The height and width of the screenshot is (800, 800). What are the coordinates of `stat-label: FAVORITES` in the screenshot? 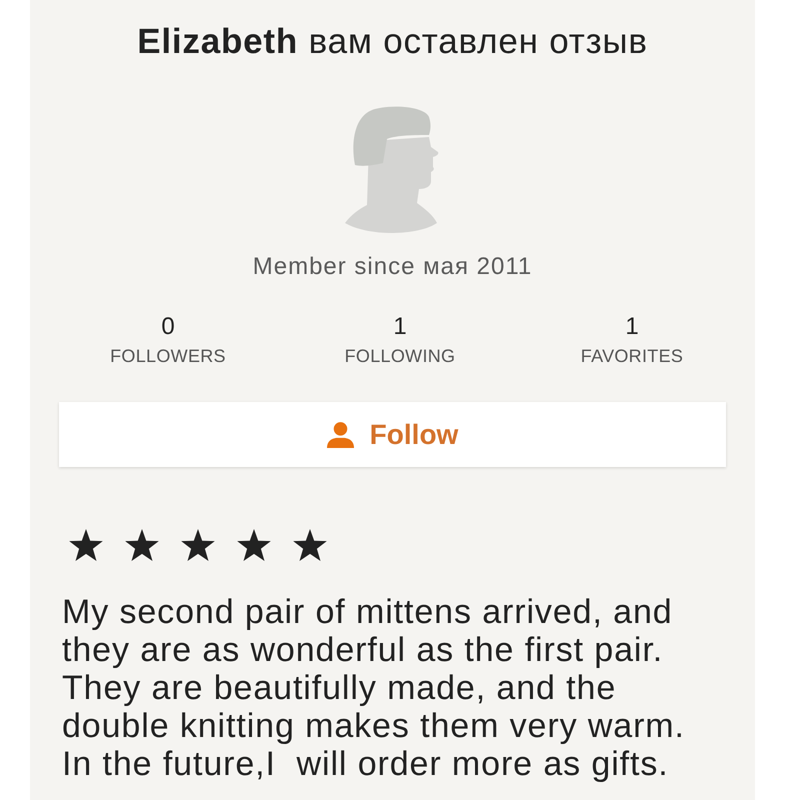 It's located at (632, 356).